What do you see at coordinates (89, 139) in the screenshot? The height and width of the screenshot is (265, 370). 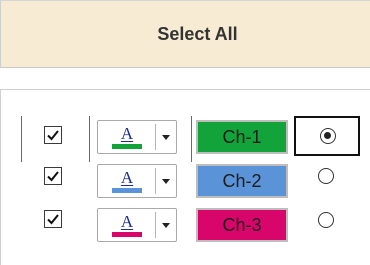 I see `row-1-focus-mid` at bounding box center [89, 139].